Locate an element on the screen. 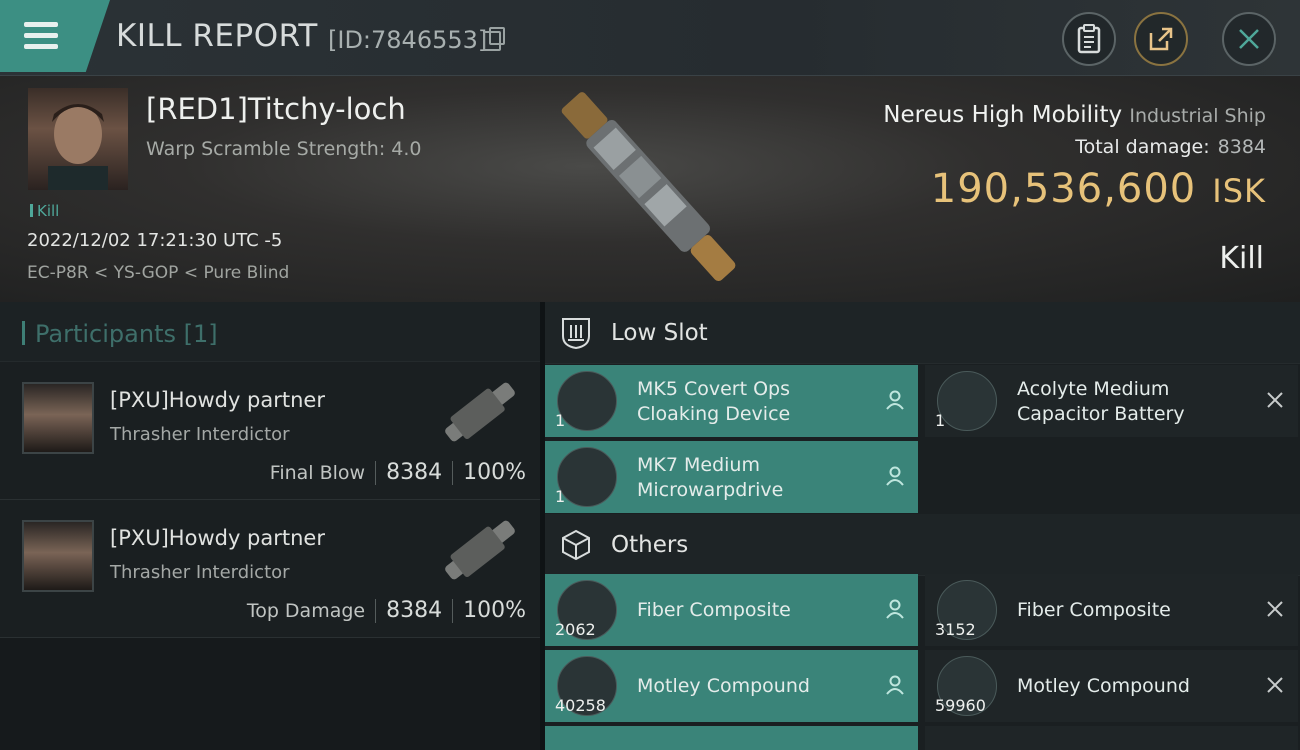 The width and height of the screenshot is (1300, 750). kill-tag: Kill is located at coordinates (44, 211).